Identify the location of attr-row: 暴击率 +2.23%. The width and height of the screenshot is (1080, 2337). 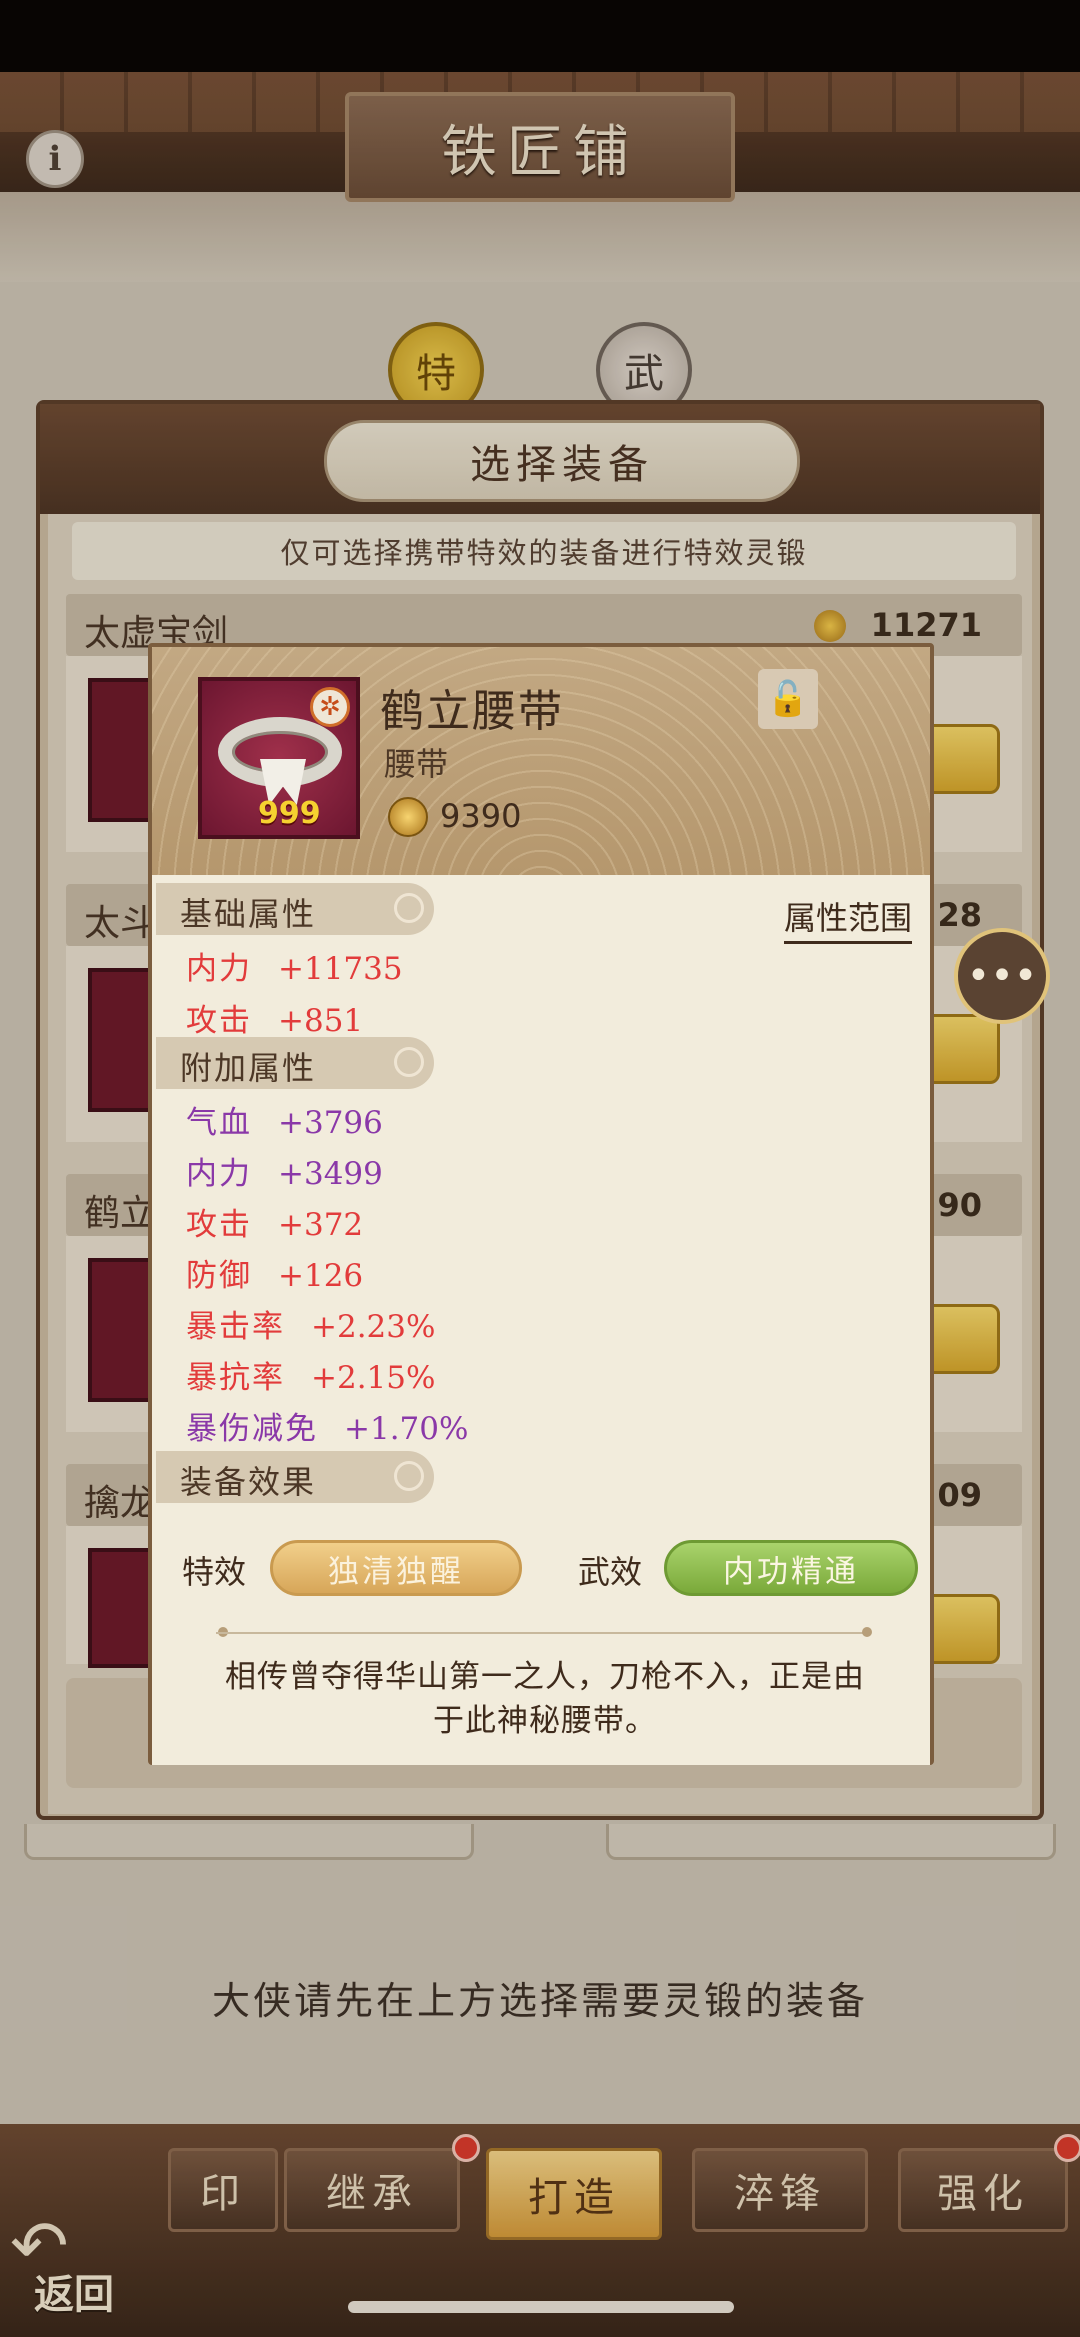
(310, 1323).